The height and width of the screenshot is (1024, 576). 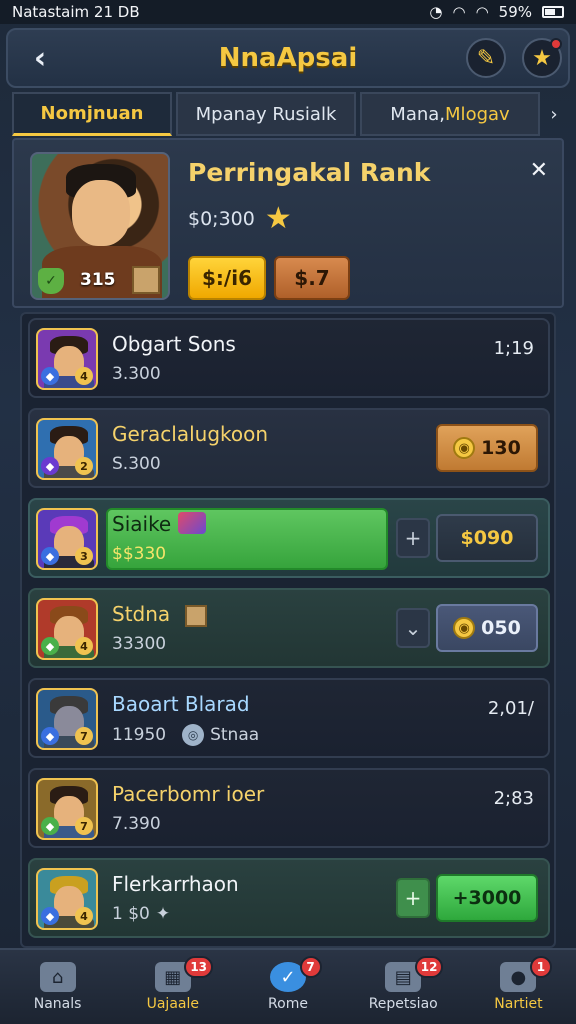 I want to click on app-header: ‹ NnaApsai ✎ ★, so click(x=288, y=58).